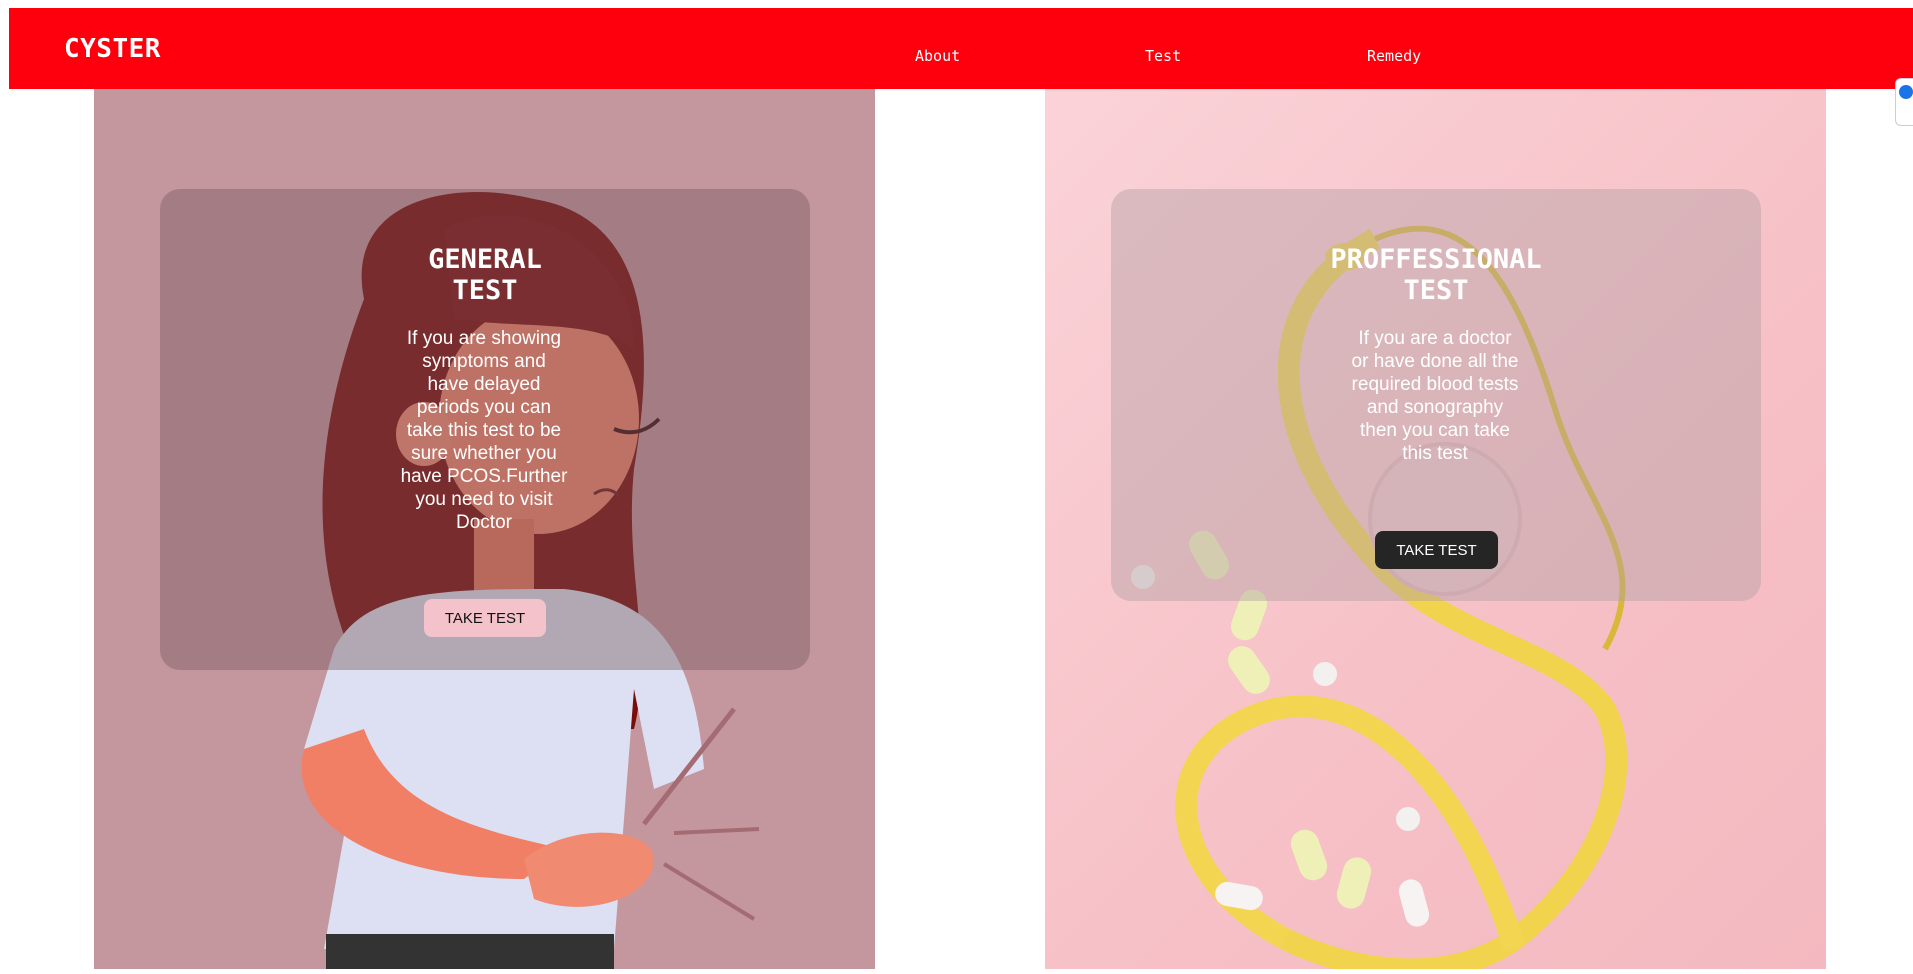  What do you see at coordinates (1436, 550) in the screenshot?
I see `professional-take-test-button: TAKE TEST` at bounding box center [1436, 550].